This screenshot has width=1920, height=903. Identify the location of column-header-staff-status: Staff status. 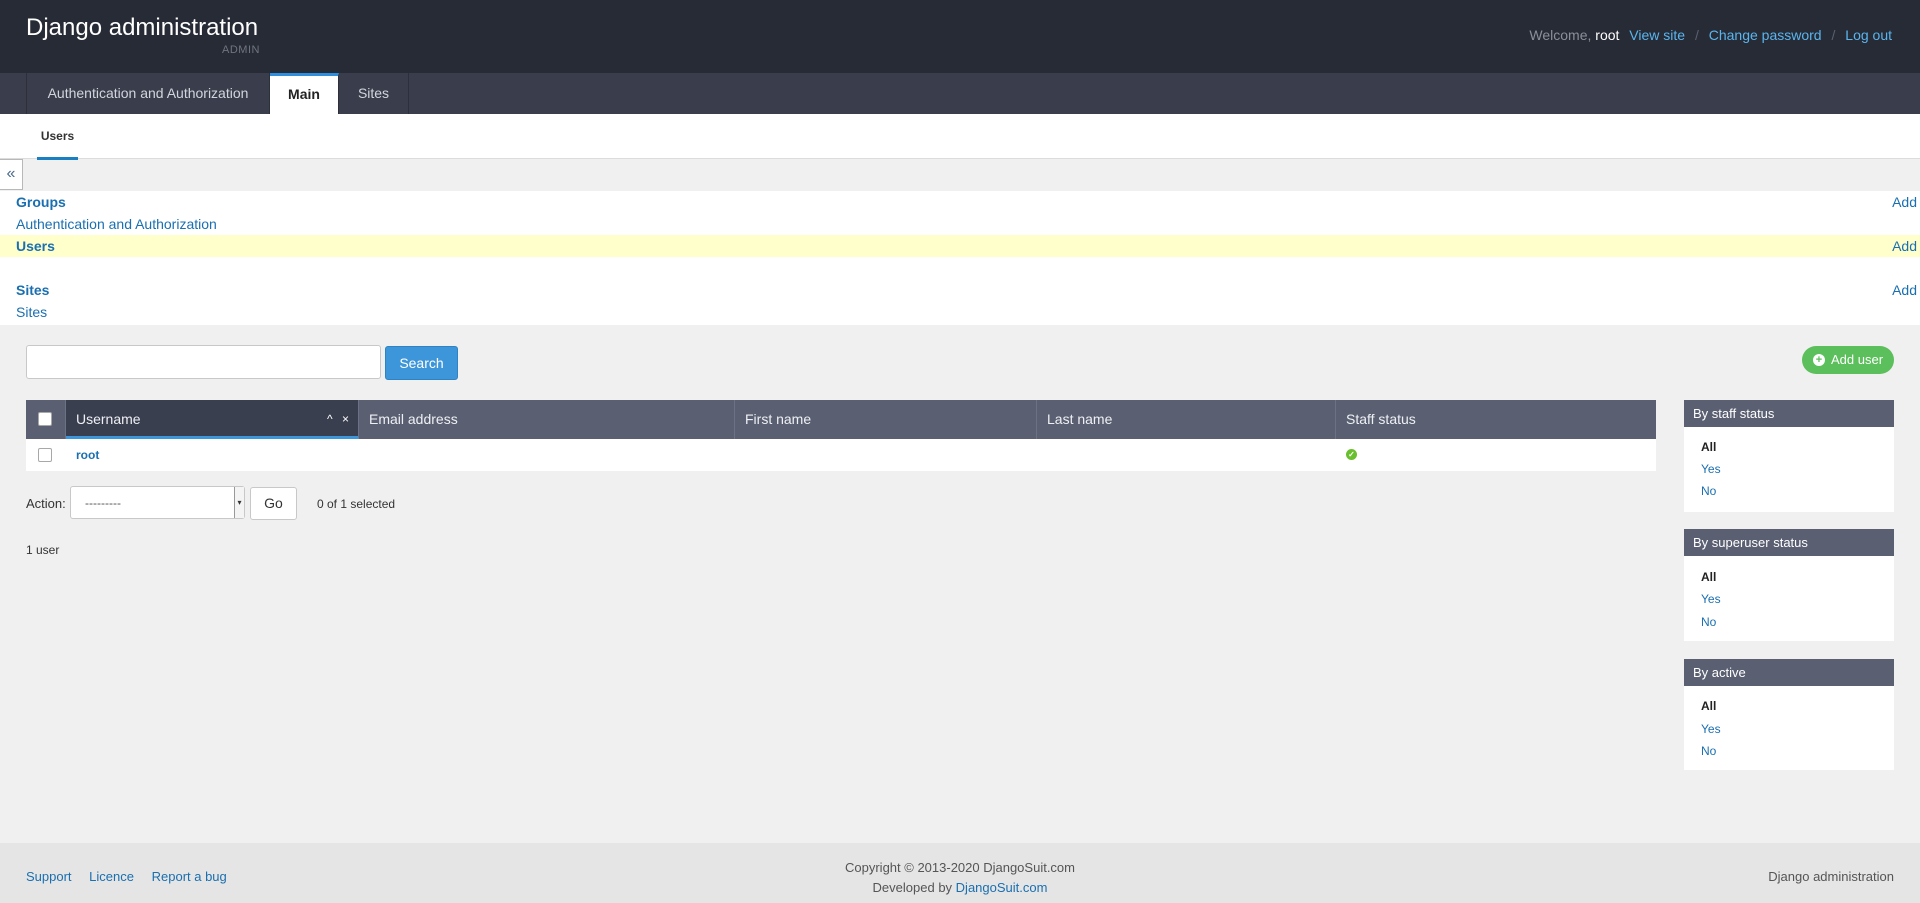
(1496, 419).